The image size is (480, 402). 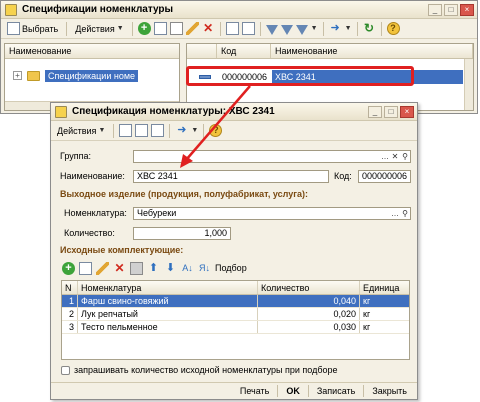 What do you see at coordinates (372, 51) in the screenshot?
I see `name-column-header: Наименование` at bounding box center [372, 51].